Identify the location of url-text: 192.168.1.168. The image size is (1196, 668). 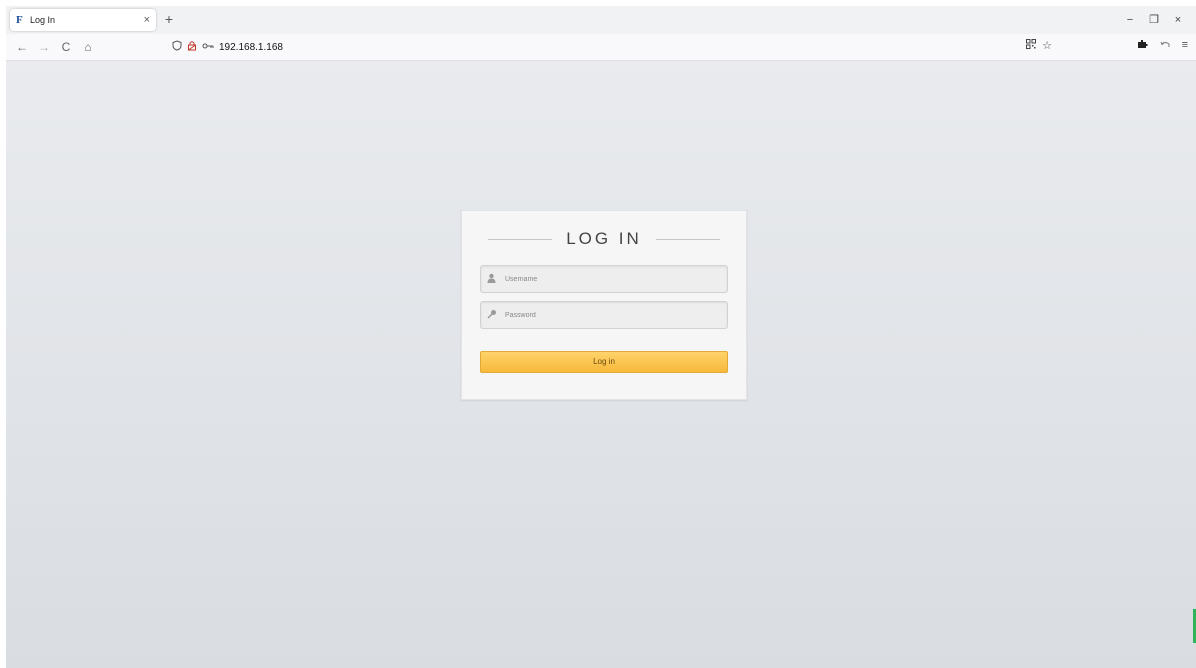
(251, 47).